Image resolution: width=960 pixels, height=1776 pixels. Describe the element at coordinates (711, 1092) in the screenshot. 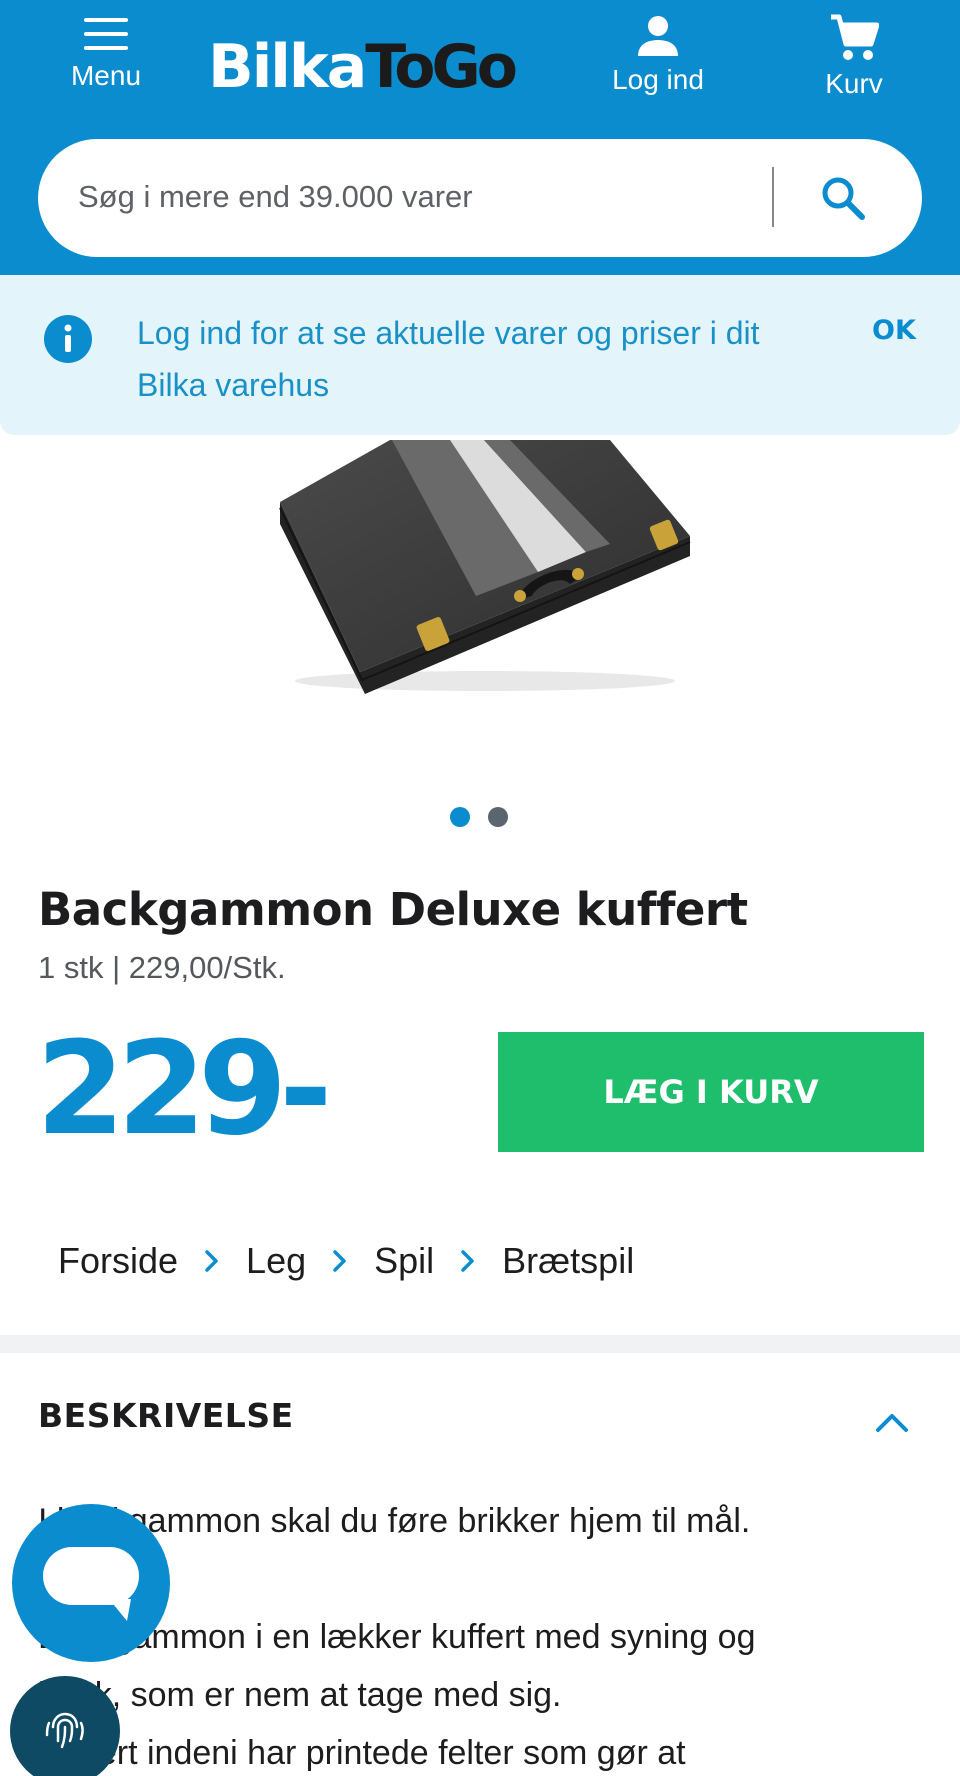

I see `add-to-cart-button: LÆG I KURV` at that location.